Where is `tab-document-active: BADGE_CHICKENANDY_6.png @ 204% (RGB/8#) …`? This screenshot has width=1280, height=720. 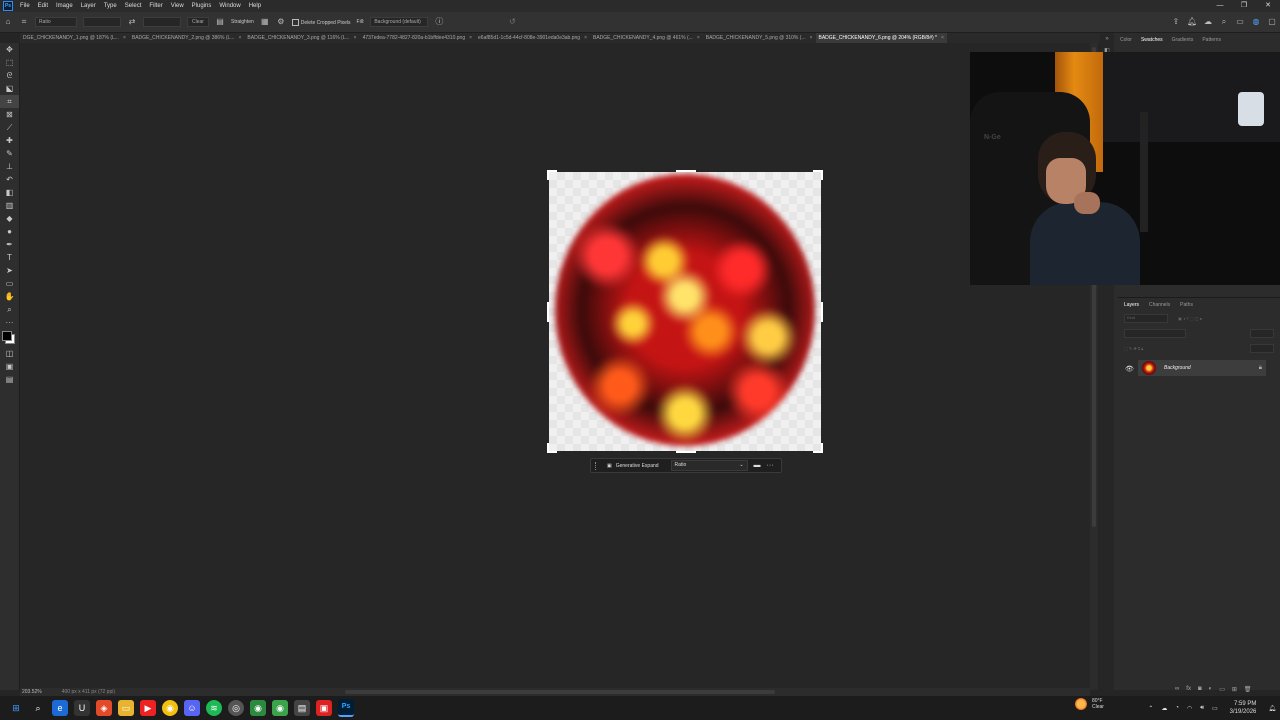
tab-document-active: BADGE_CHICKENANDY_6.png @ 204% (RGB/8#) … is located at coordinates (881, 38).